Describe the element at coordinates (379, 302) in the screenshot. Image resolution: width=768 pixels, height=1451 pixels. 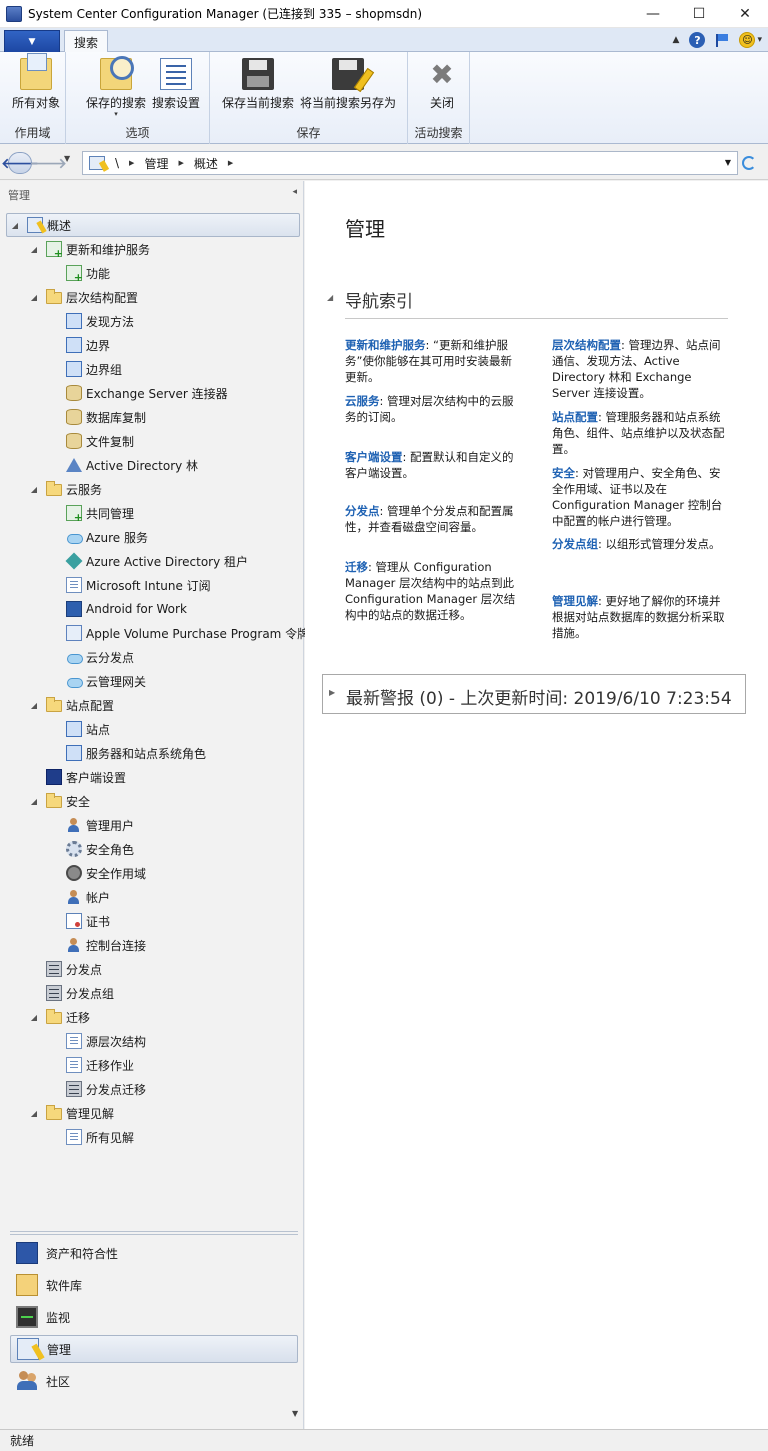
I see `section-title: 导航索引` at that location.